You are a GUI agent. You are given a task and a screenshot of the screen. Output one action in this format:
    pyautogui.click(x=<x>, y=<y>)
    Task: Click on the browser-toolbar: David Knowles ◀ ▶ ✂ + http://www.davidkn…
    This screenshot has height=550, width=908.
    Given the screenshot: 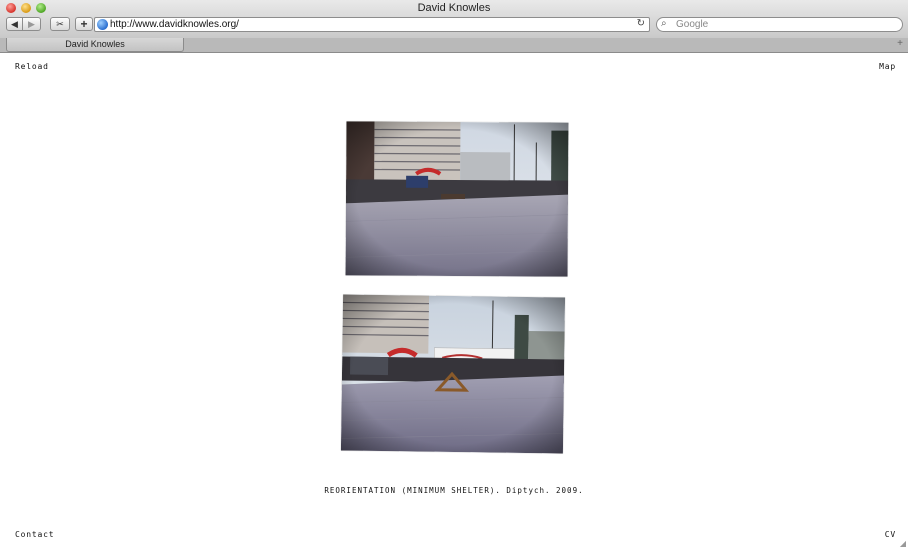 What is the action you would take?
    pyautogui.click(x=454, y=19)
    